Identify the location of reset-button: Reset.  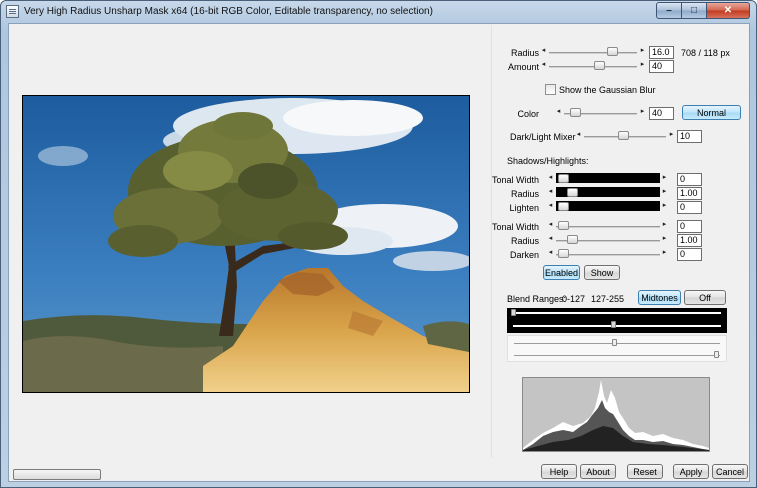
(645, 471).